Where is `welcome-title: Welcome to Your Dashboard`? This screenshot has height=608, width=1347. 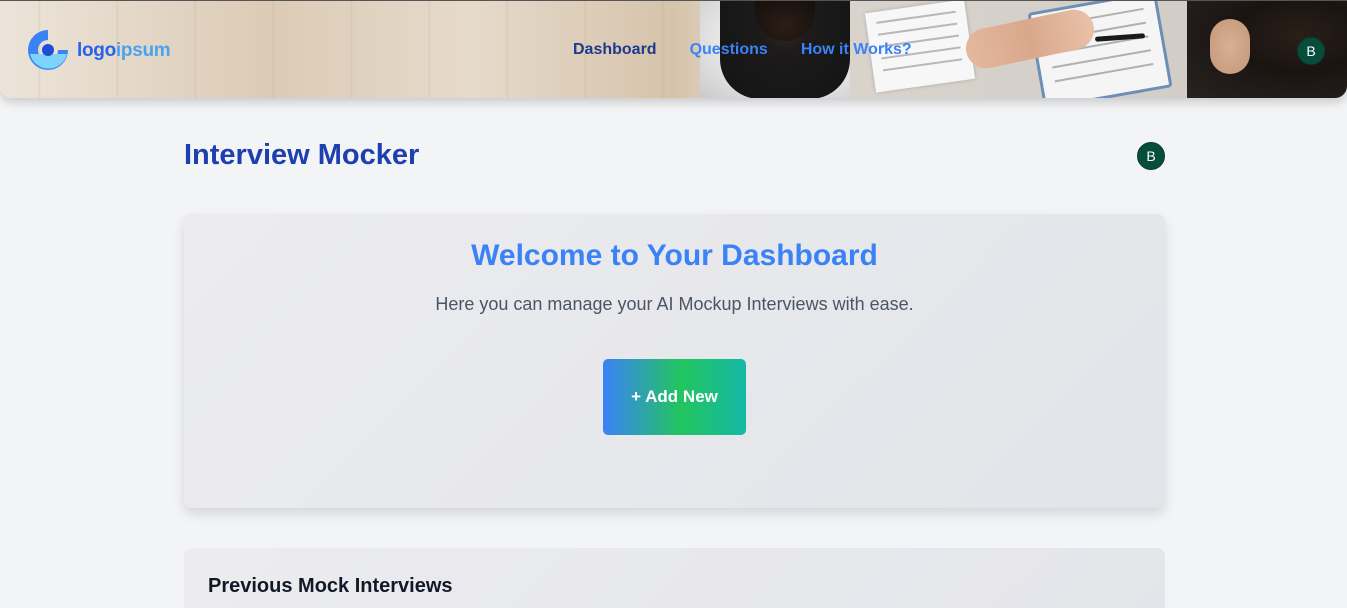
welcome-title: Welcome to Your Dashboard is located at coordinates (674, 255).